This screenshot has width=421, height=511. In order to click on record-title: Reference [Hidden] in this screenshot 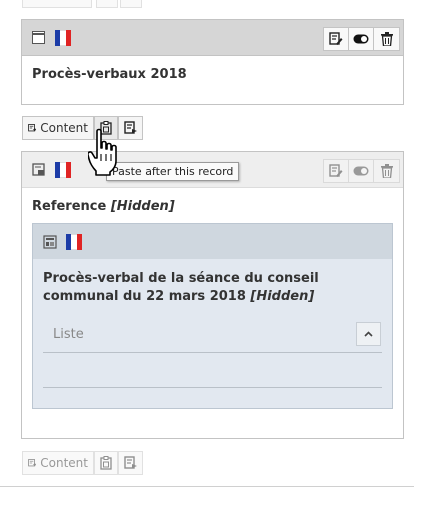, I will do `click(103, 206)`.